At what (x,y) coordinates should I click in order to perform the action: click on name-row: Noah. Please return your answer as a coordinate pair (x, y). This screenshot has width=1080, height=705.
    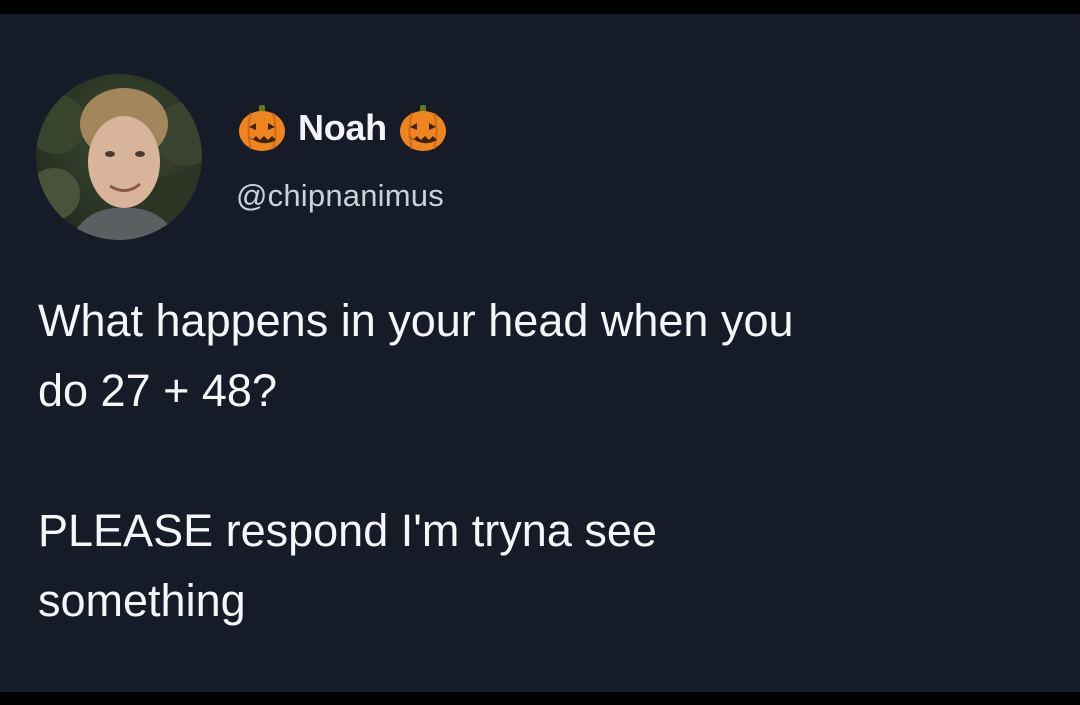
    Looking at the image, I should click on (342, 128).